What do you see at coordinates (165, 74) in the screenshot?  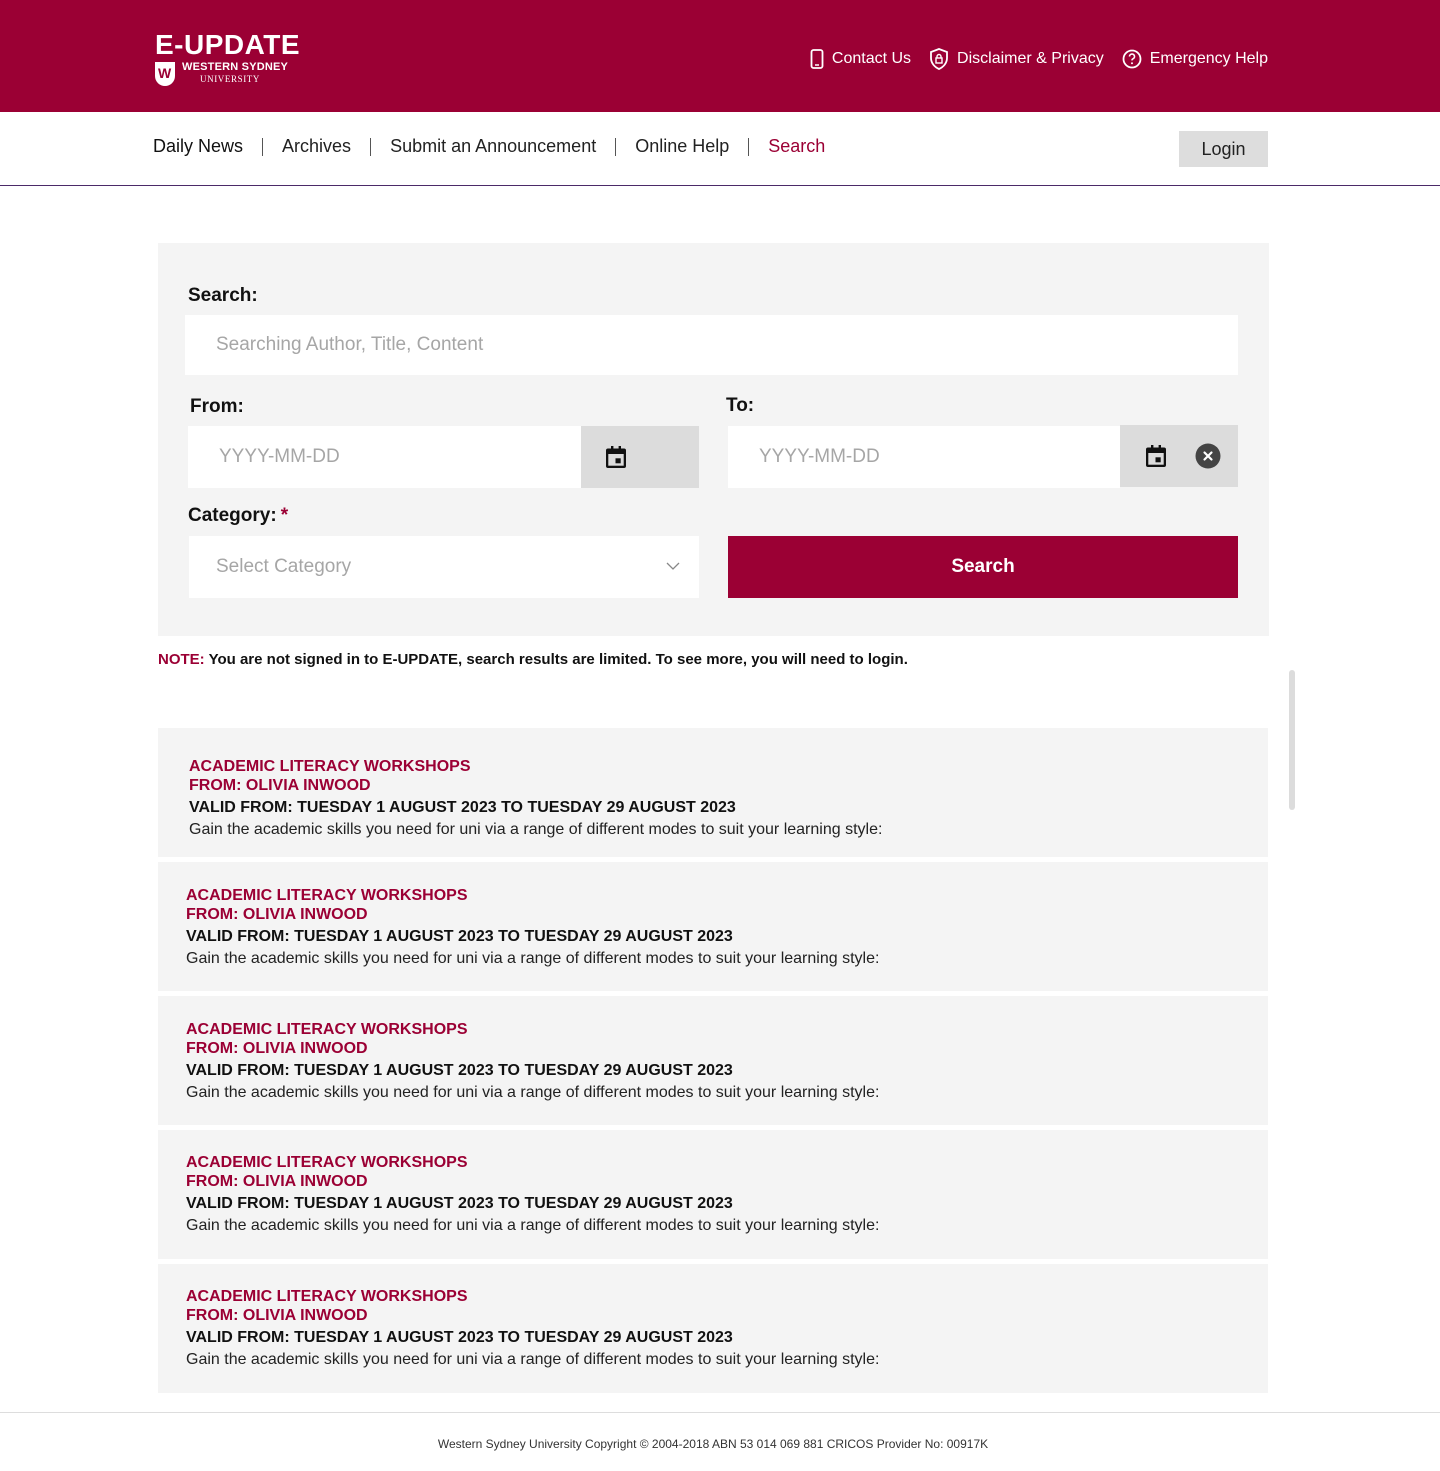 I see `university-shield-icon` at bounding box center [165, 74].